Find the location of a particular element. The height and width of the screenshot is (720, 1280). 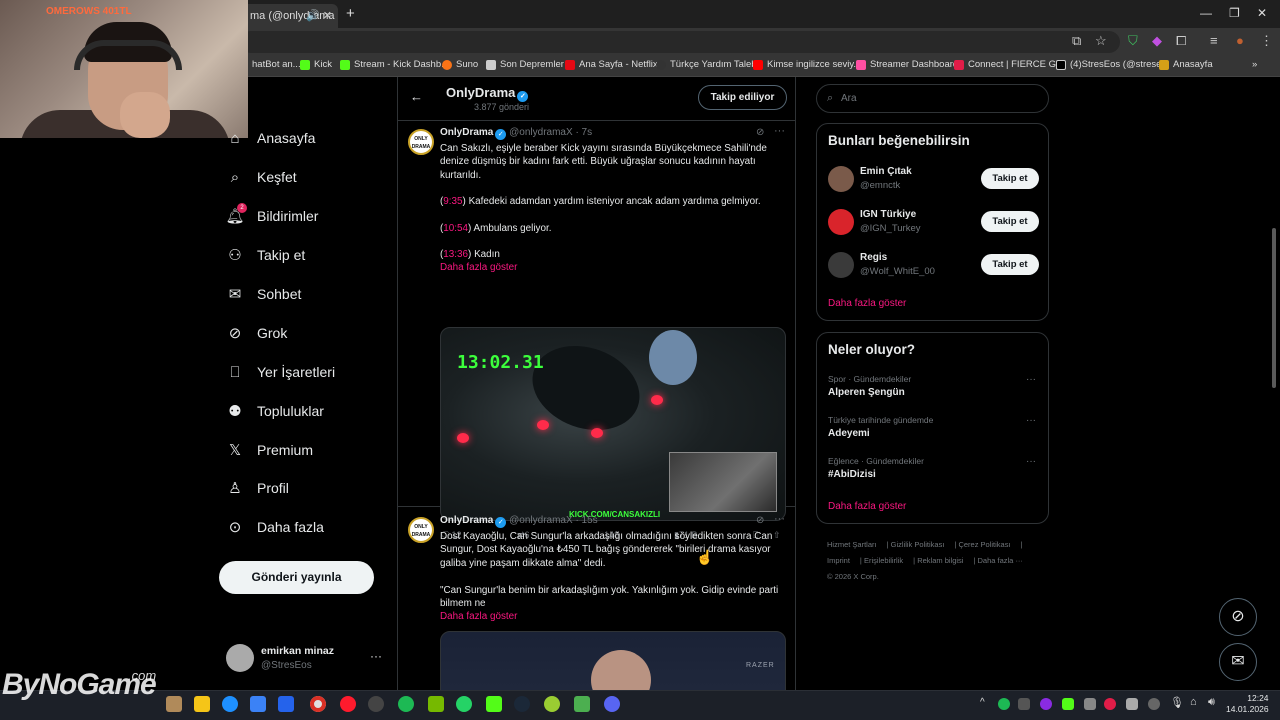

close-icon: ✕ is located at coordinates (1262, 13).